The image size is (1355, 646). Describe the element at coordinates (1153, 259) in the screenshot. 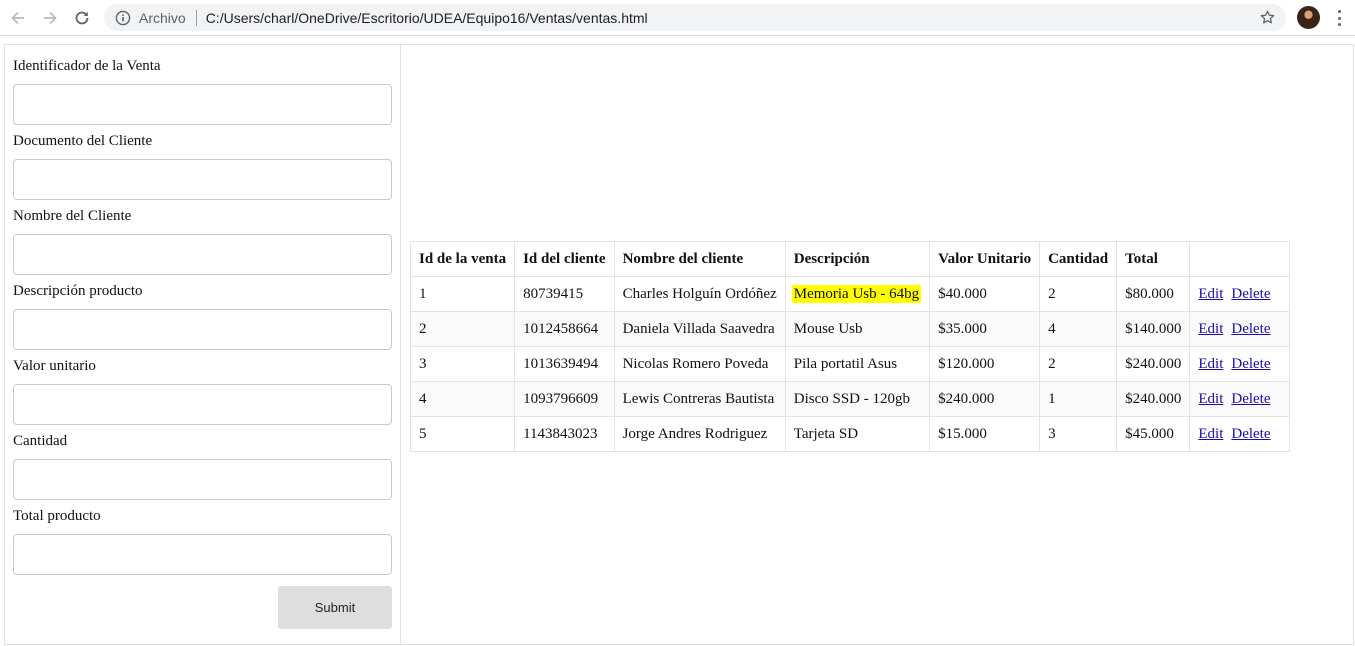

I see `column-header: Total` at that location.